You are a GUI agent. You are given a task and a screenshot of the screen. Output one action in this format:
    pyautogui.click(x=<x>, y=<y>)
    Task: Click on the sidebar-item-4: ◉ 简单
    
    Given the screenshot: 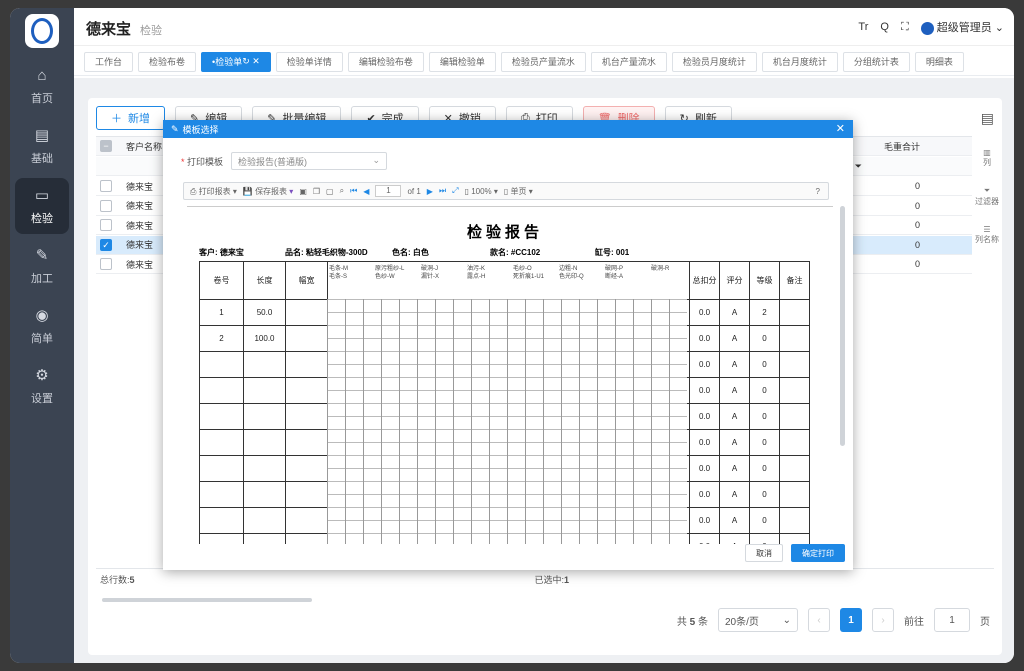 What is the action you would take?
    pyautogui.click(x=42, y=326)
    